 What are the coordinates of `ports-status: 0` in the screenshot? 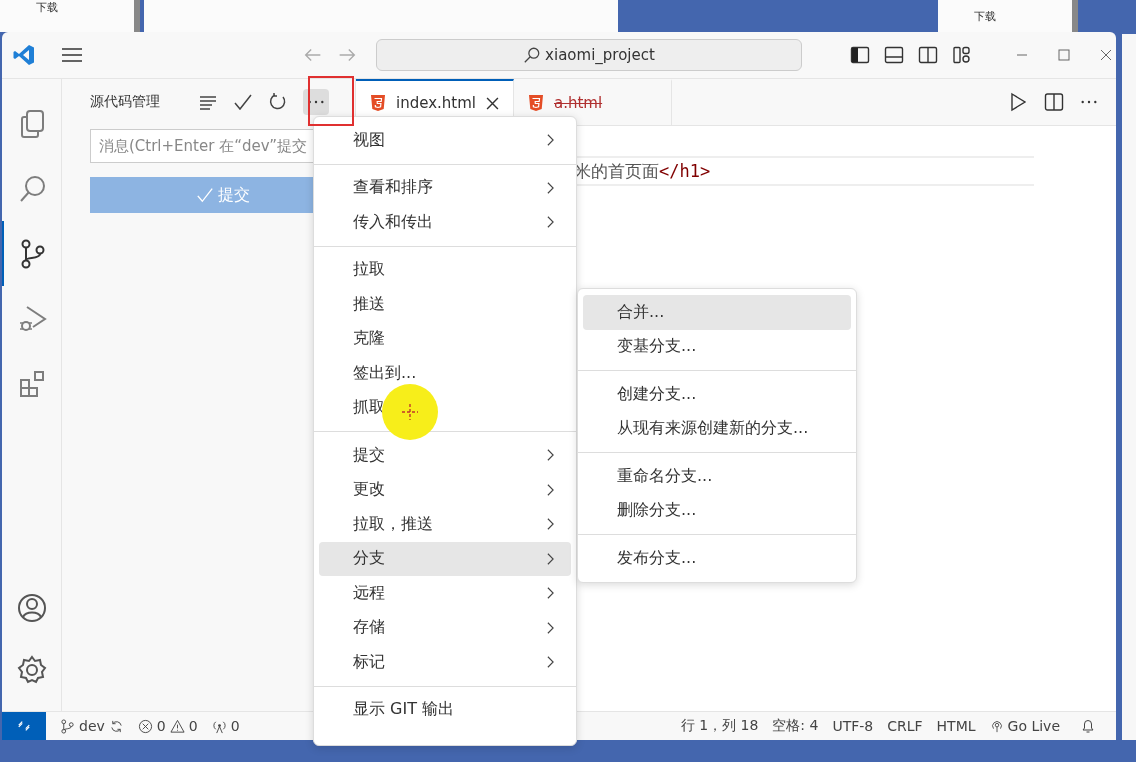 It's located at (225, 726).